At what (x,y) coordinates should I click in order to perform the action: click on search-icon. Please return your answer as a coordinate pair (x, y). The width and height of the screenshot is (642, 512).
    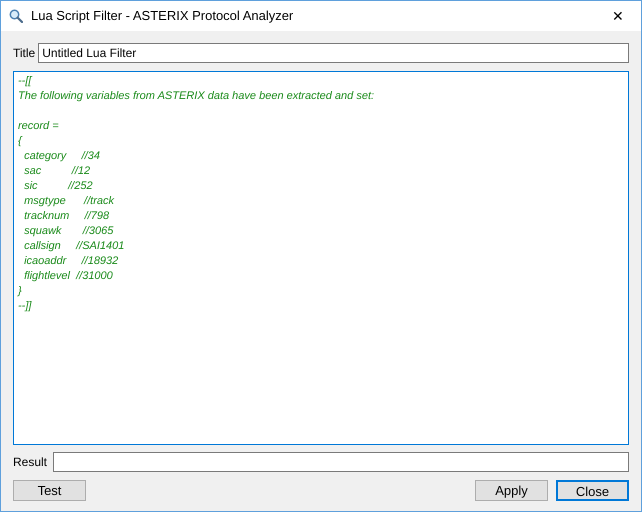
    Looking at the image, I should click on (16, 16).